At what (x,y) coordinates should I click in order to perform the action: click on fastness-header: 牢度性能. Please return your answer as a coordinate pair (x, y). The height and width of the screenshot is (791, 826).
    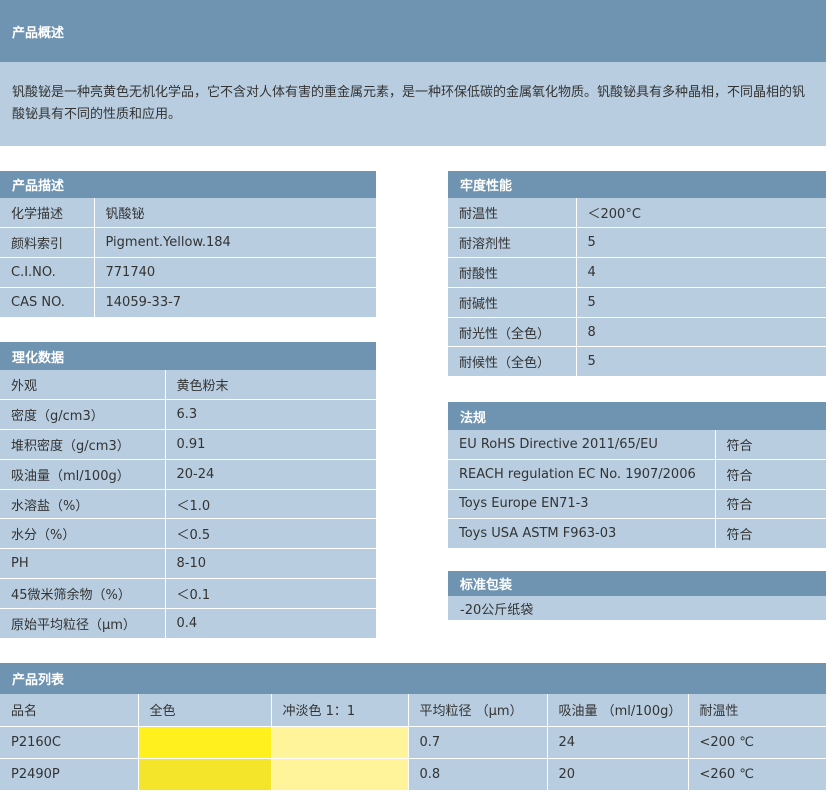
    Looking at the image, I should click on (637, 184).